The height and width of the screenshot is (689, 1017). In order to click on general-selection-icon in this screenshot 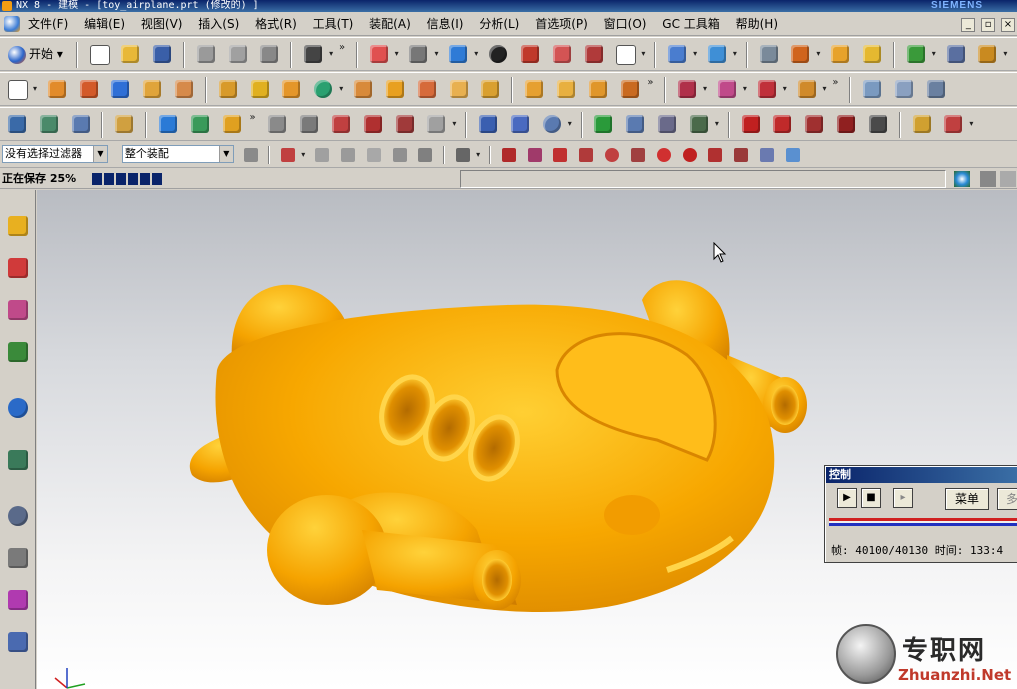, I will do `click(288, 155)`.